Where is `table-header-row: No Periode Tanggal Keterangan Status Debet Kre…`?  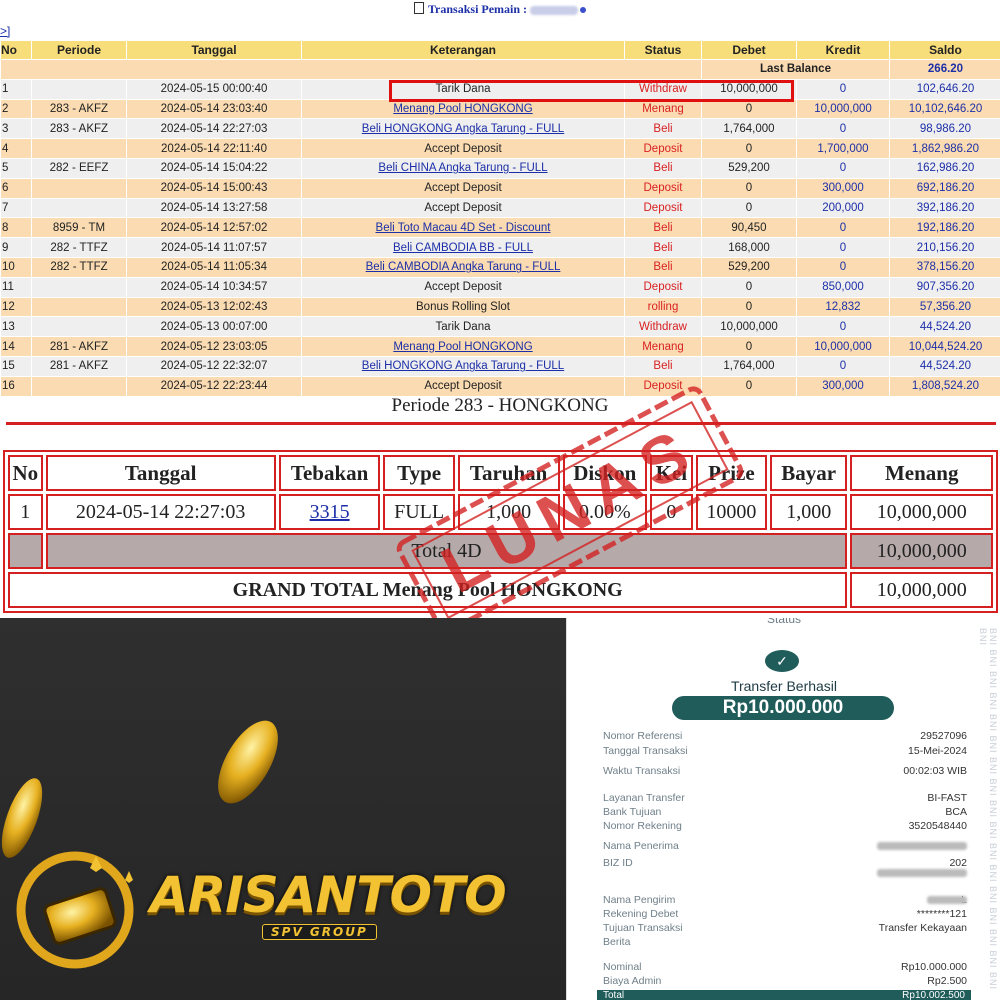 table-header-row: No Periode Tanggal Keterangan Status Debet Kre… is located at coordinates (500, 50).